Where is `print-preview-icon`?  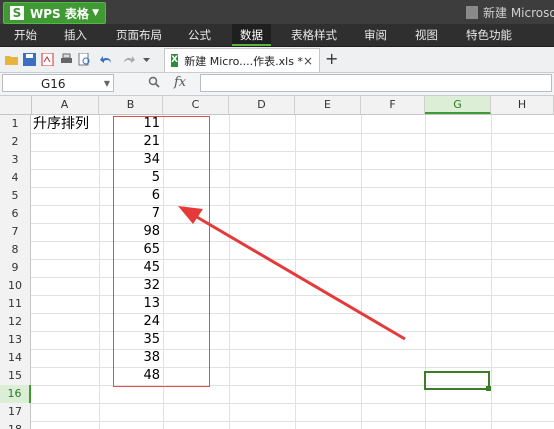 print-preview-icon is located at coordinates (84, 59).